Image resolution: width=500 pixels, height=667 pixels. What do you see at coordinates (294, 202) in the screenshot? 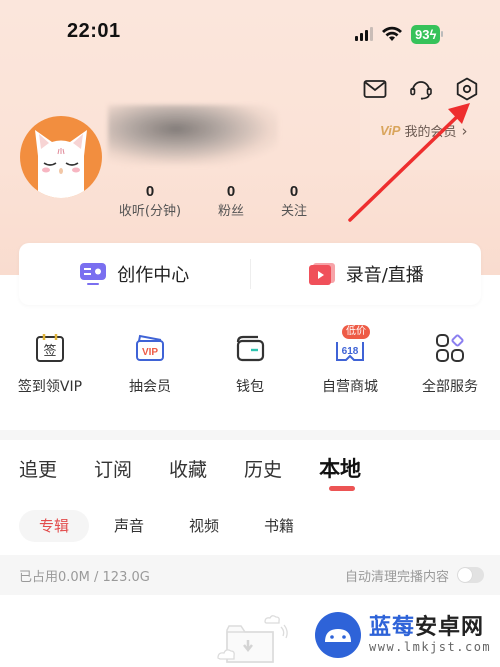
I see `stat-following: 0 关注` at bounding box center [294, 202].